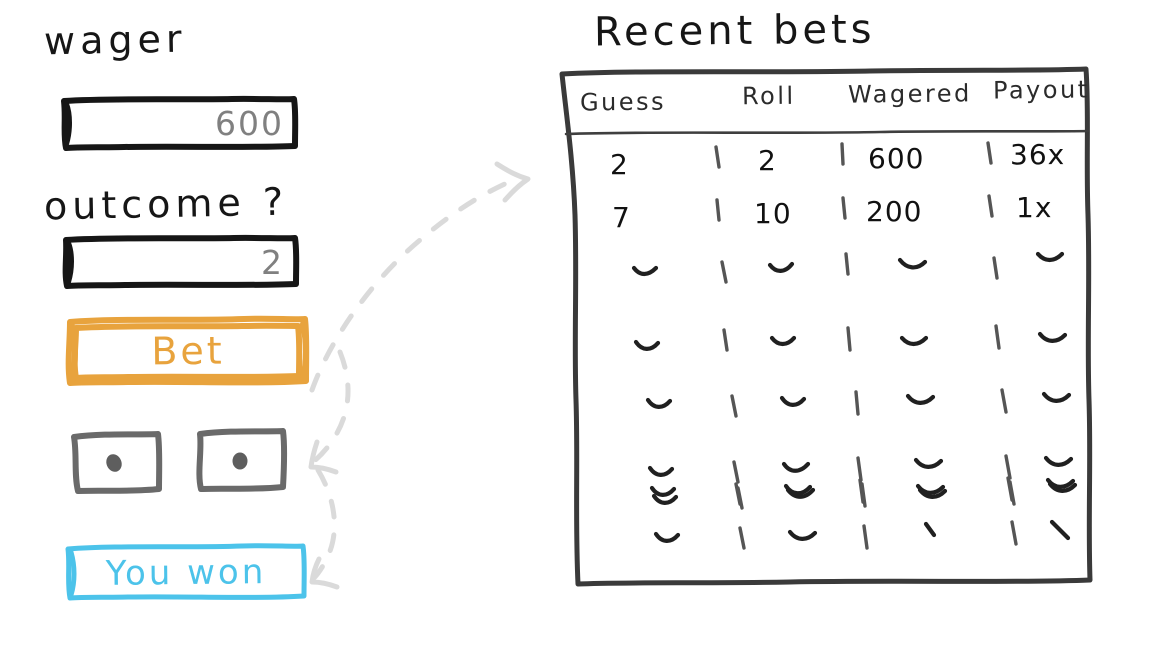 This screenshot has height=648, width=1152. I want to click on arrow-to-result, so click(324, 528).